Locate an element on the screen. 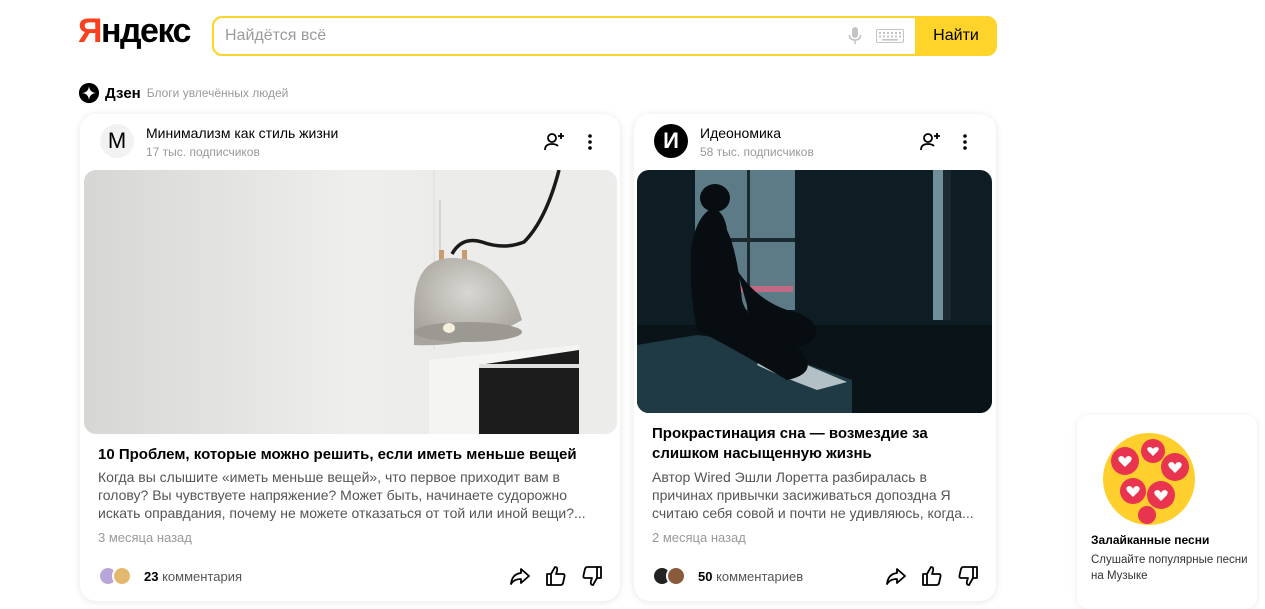 Image resolution: width=1265 pixels, height=609 pixels. liked-songs-cover is located at coordinates (1149, 479).